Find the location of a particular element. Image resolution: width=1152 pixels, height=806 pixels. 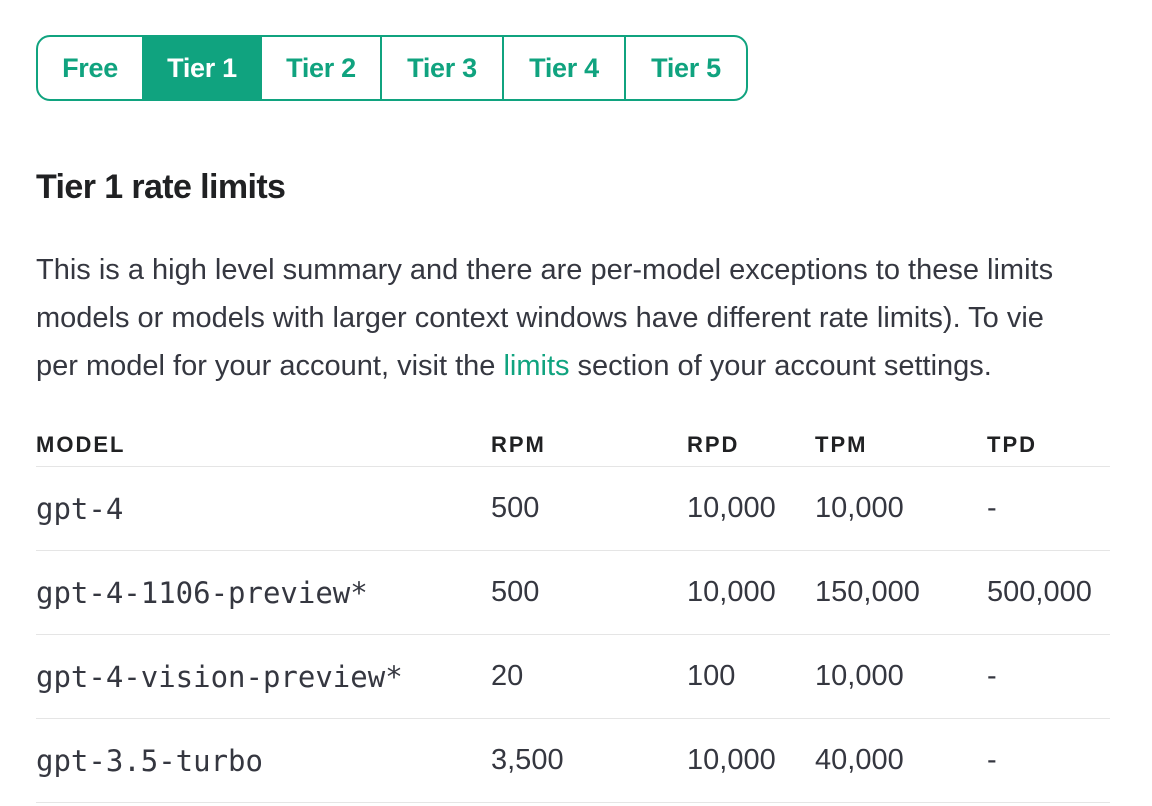

table-row: gpt-3.5-turbo 3,500 10,000 40,000 - is located at coordinates (573, 760).